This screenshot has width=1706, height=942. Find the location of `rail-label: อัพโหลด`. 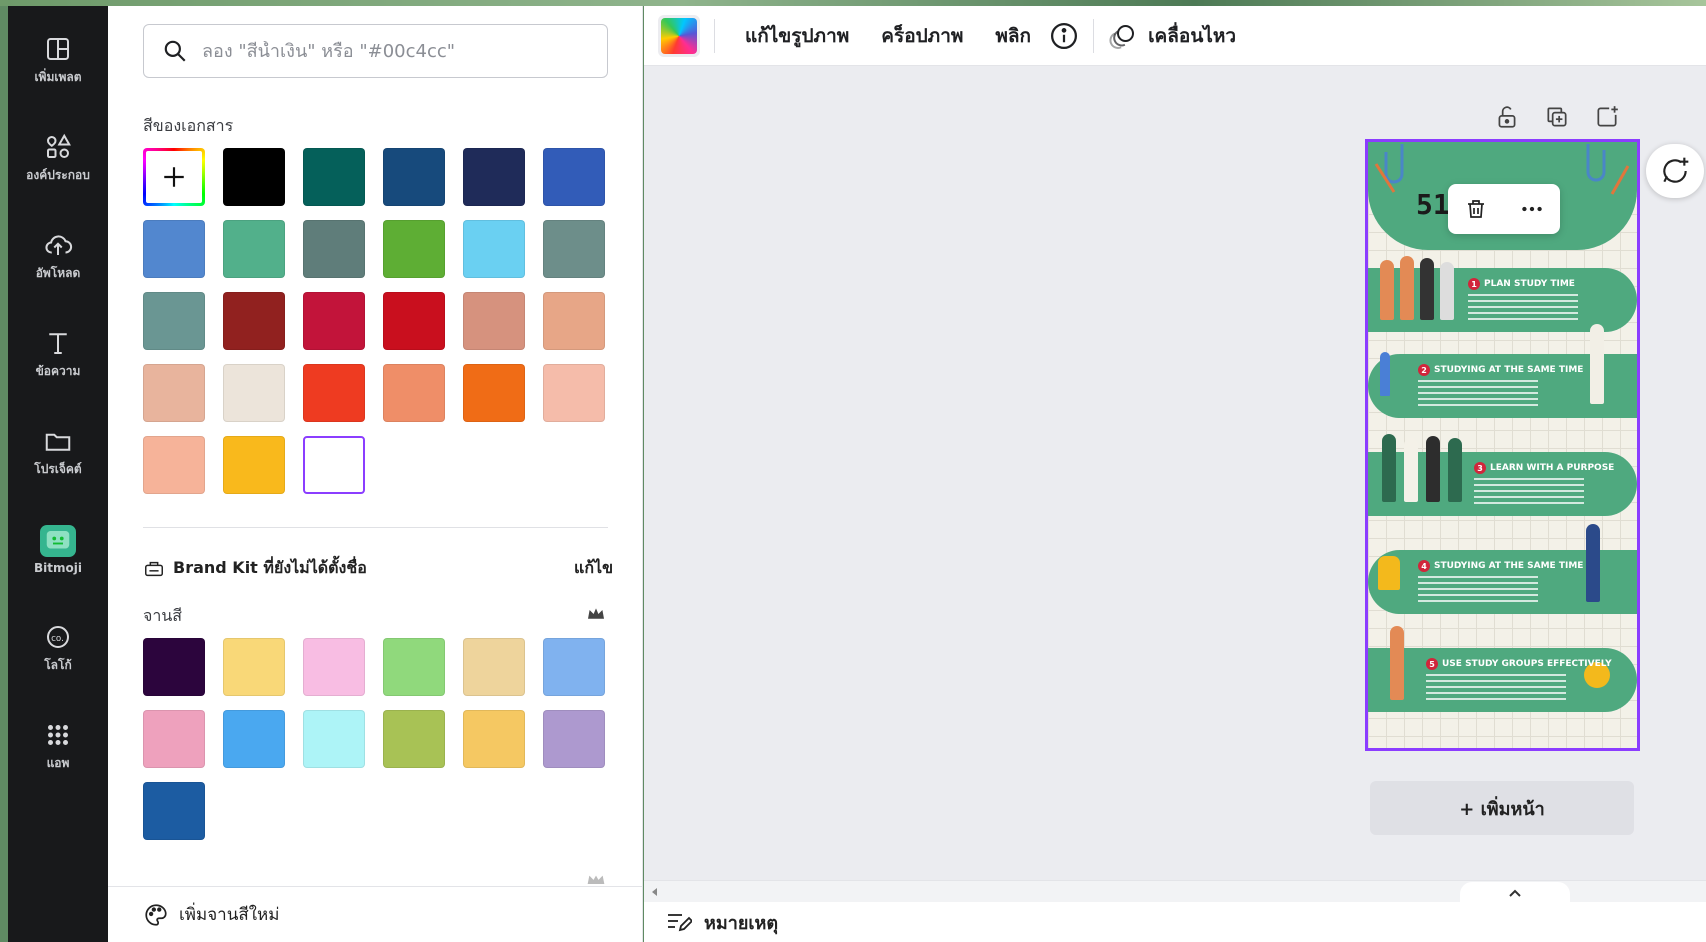

rail-label: อัพโหลด is located at coordinates (58, 272).